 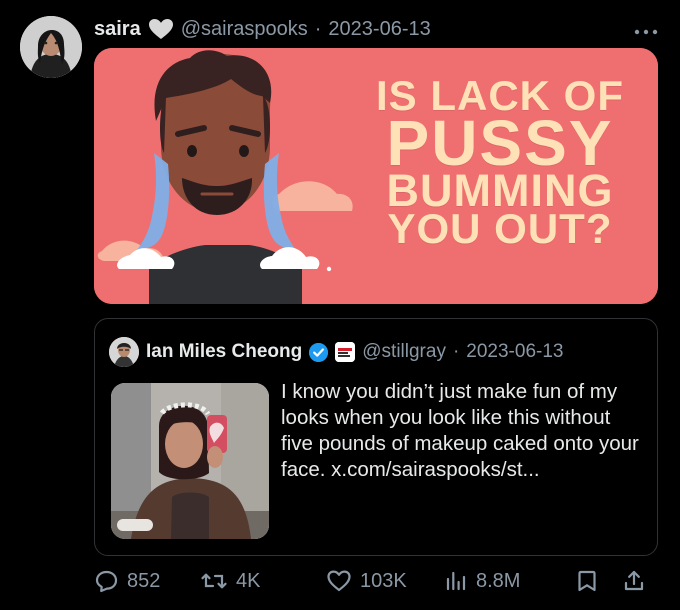 What do you see at coordinates (319, 352) in the screenshot?
I see `verified-check-icon` at bounding box center [319, 352].